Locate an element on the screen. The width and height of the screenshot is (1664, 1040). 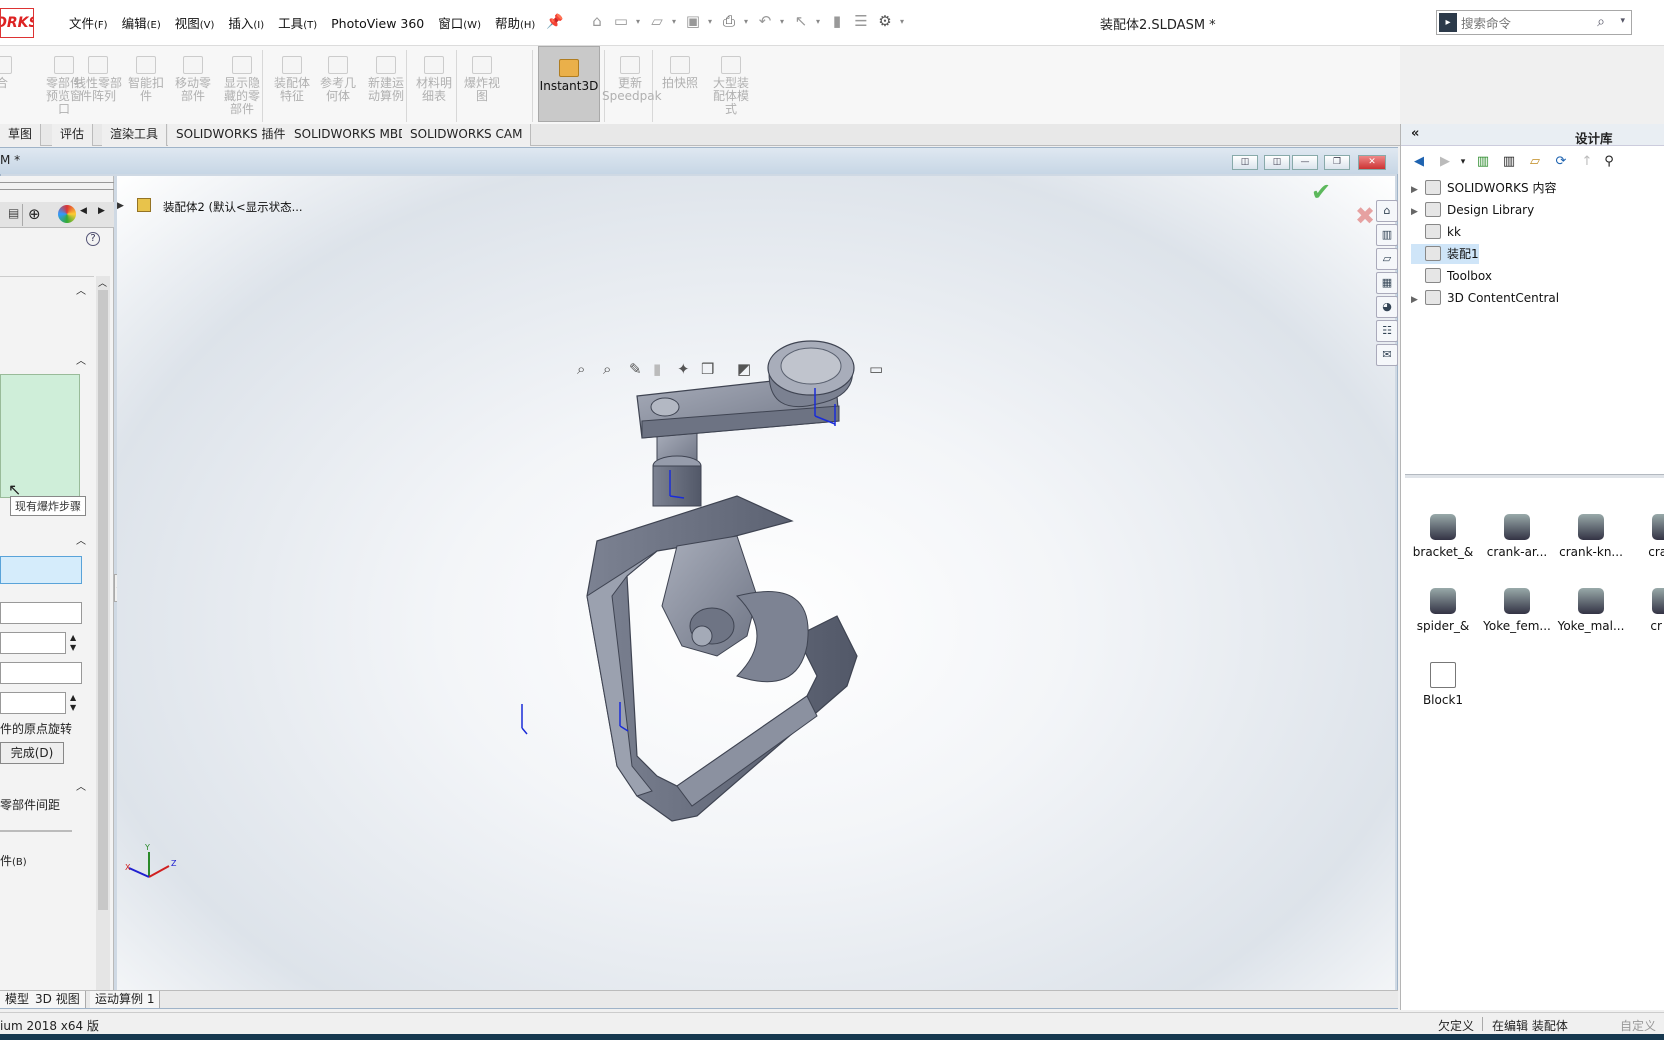
pin-icon: 📌 is located at coordinates (554, 22).